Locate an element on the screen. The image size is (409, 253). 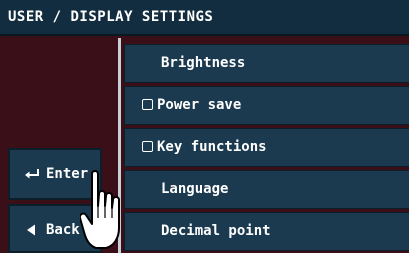
page-title: USER / DISPLAY SETTINGS is located at coordinates (111, 17).